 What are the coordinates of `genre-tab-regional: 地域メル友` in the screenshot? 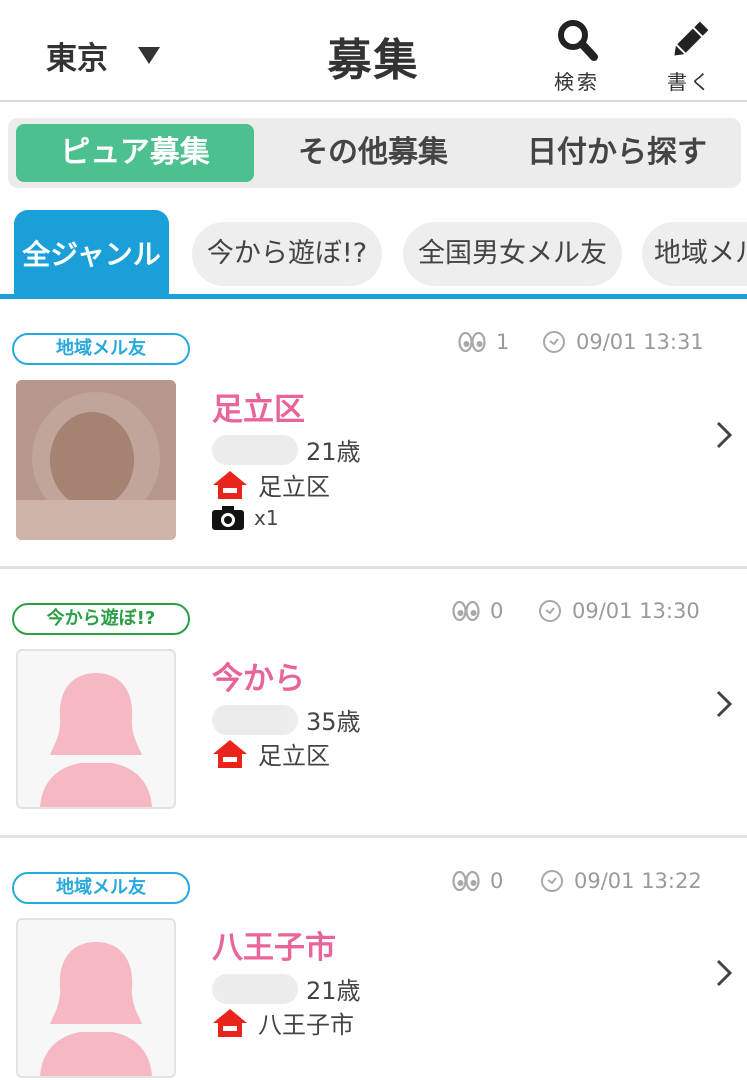 It's located at (694, 254).